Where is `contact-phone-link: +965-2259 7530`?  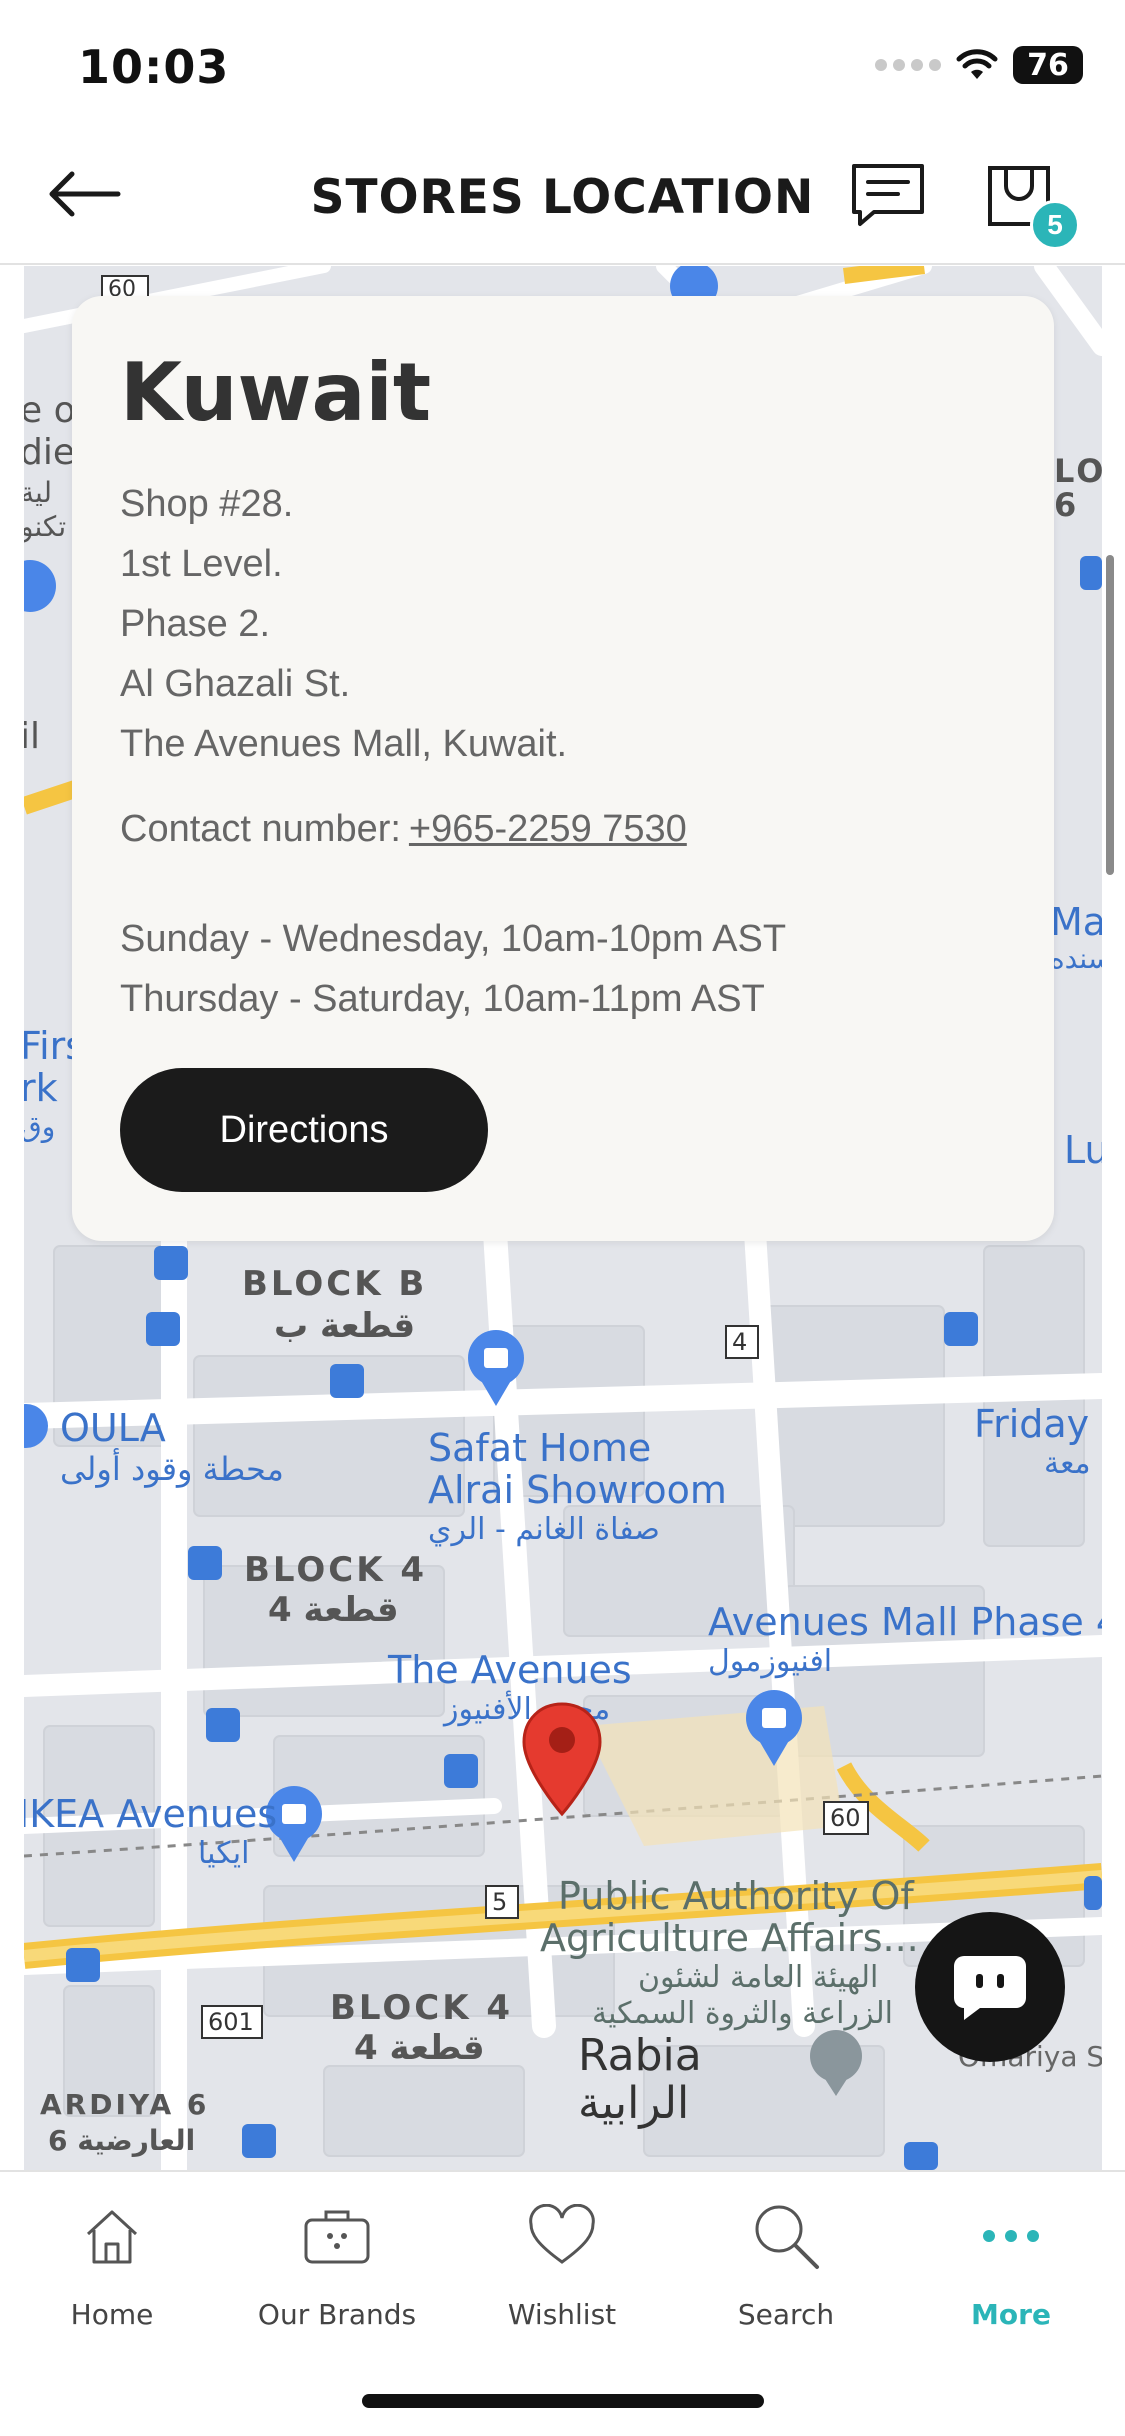 contact-phone-link: +965-2259 7530 is located at coordinates (548, 829).